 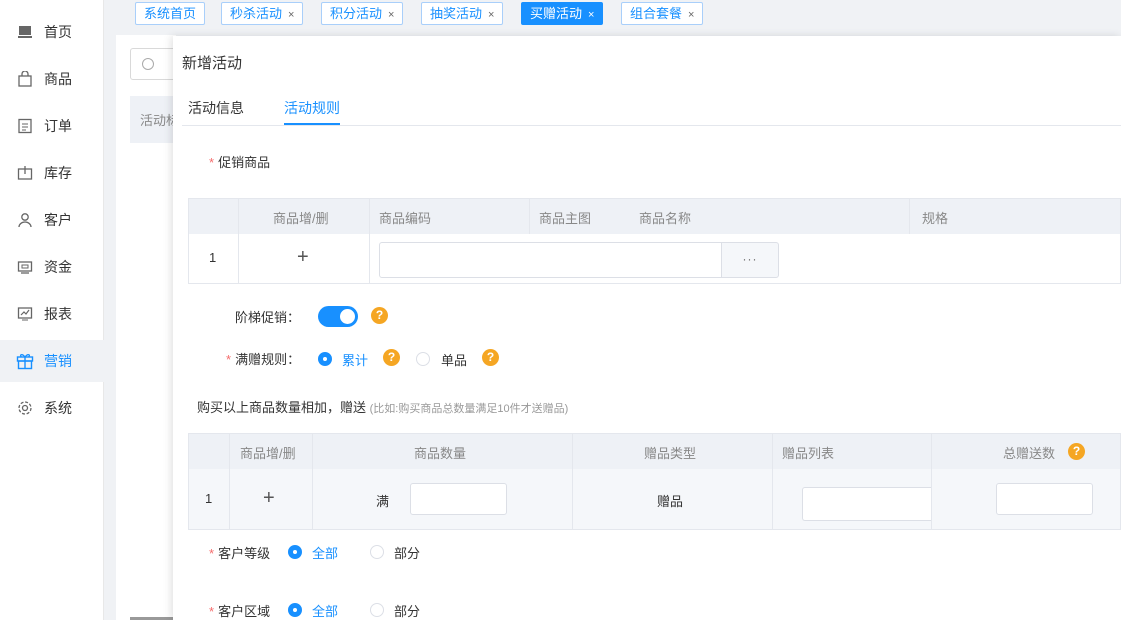 I want to click on row-index: 1, so click(x=213, y=257).